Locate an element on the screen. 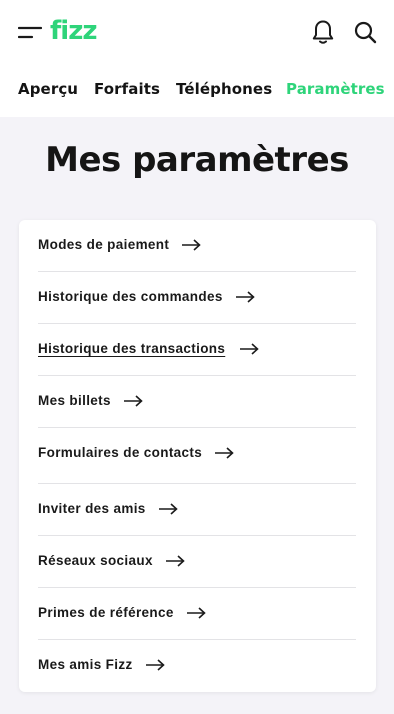  settings-item-label: Historique des transactions is located at coordinates (132, 348).